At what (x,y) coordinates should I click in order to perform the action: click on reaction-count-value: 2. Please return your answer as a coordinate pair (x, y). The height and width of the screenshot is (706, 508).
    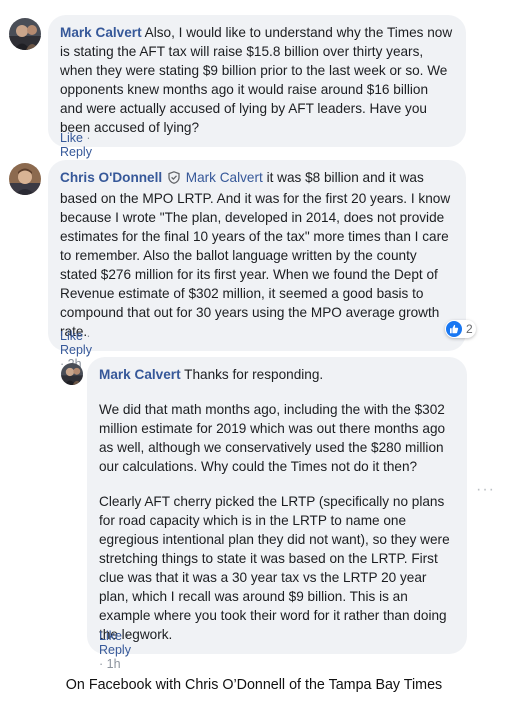
    Looking at the image, I should click on (469, 329).